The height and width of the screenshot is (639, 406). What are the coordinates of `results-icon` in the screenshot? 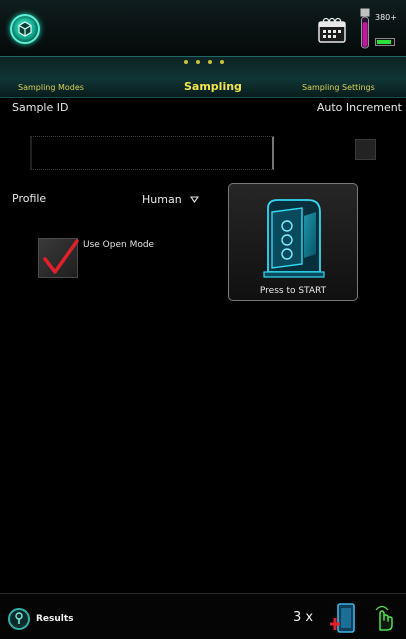 It's located at (19, 619).